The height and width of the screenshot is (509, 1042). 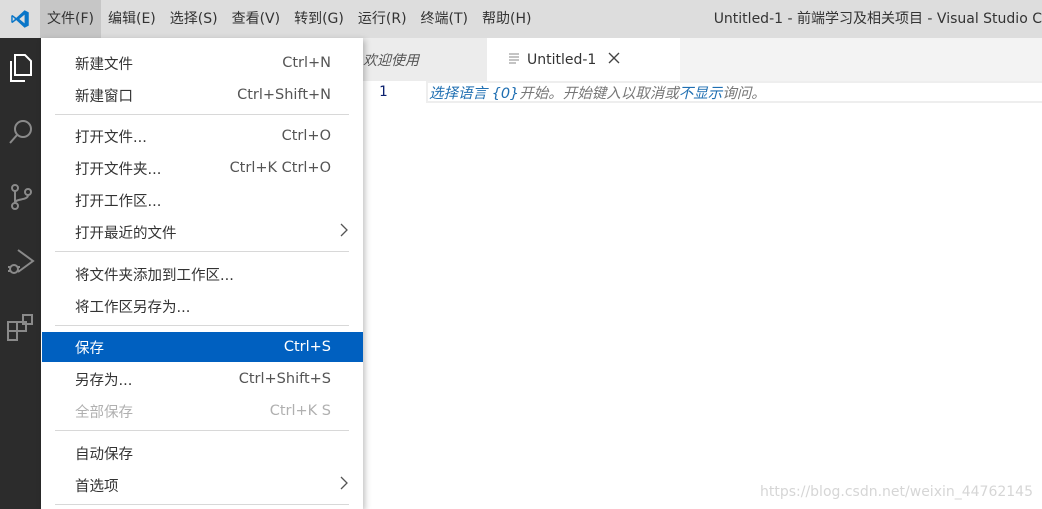 I want to click on watermark: https://blog.csdn.net/weixin_44762145, so click(x=896, y=492).